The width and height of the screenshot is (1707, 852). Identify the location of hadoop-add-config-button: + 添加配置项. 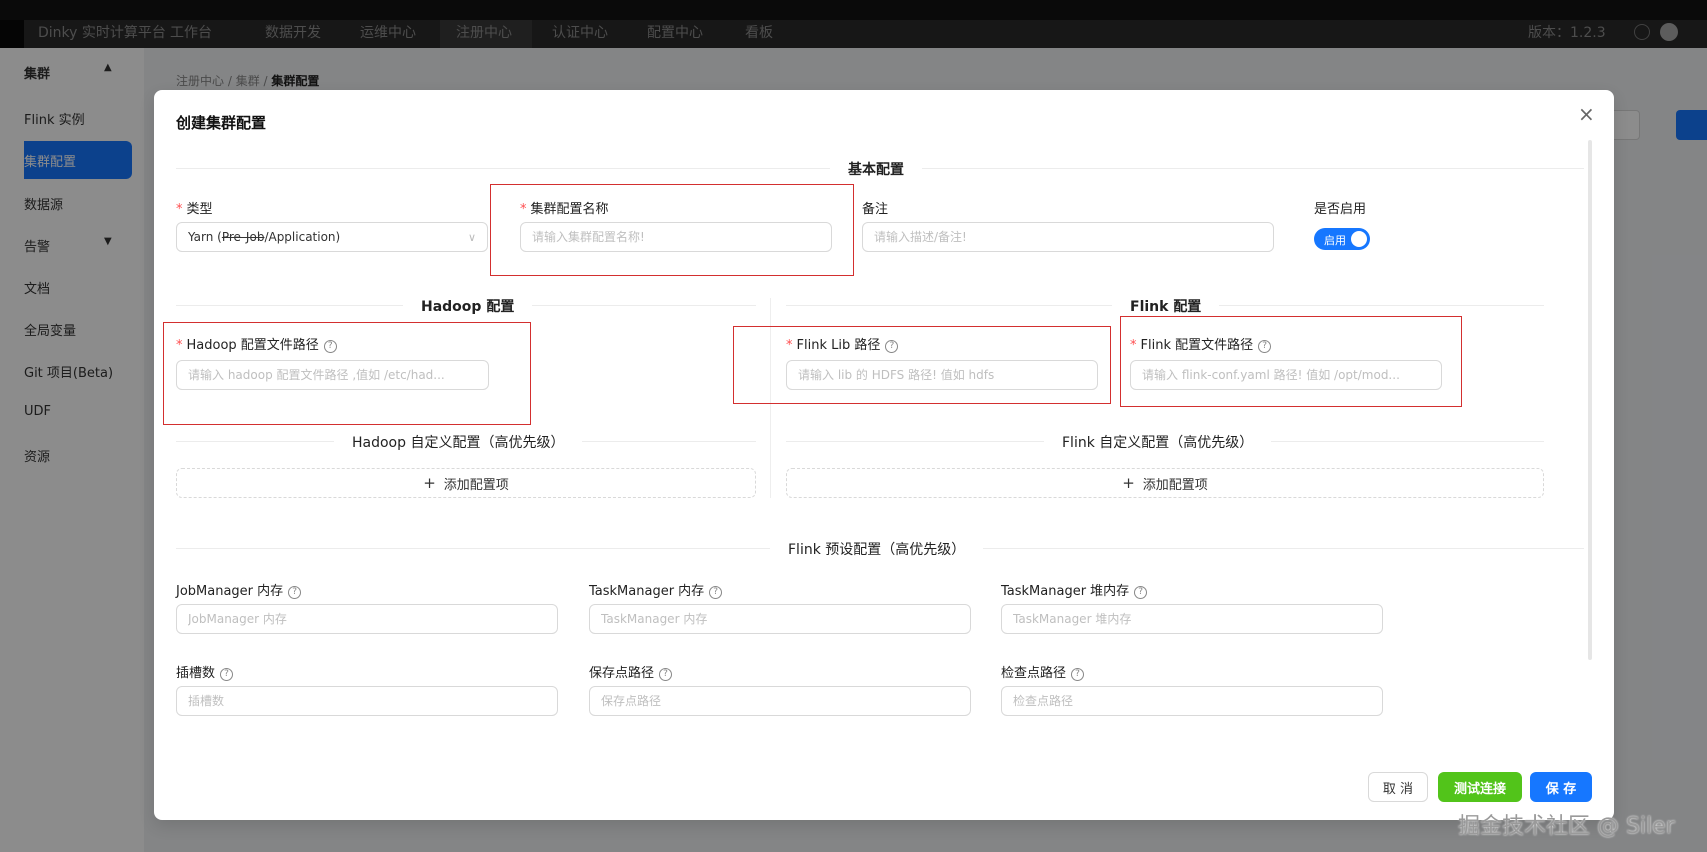
(466, 483).